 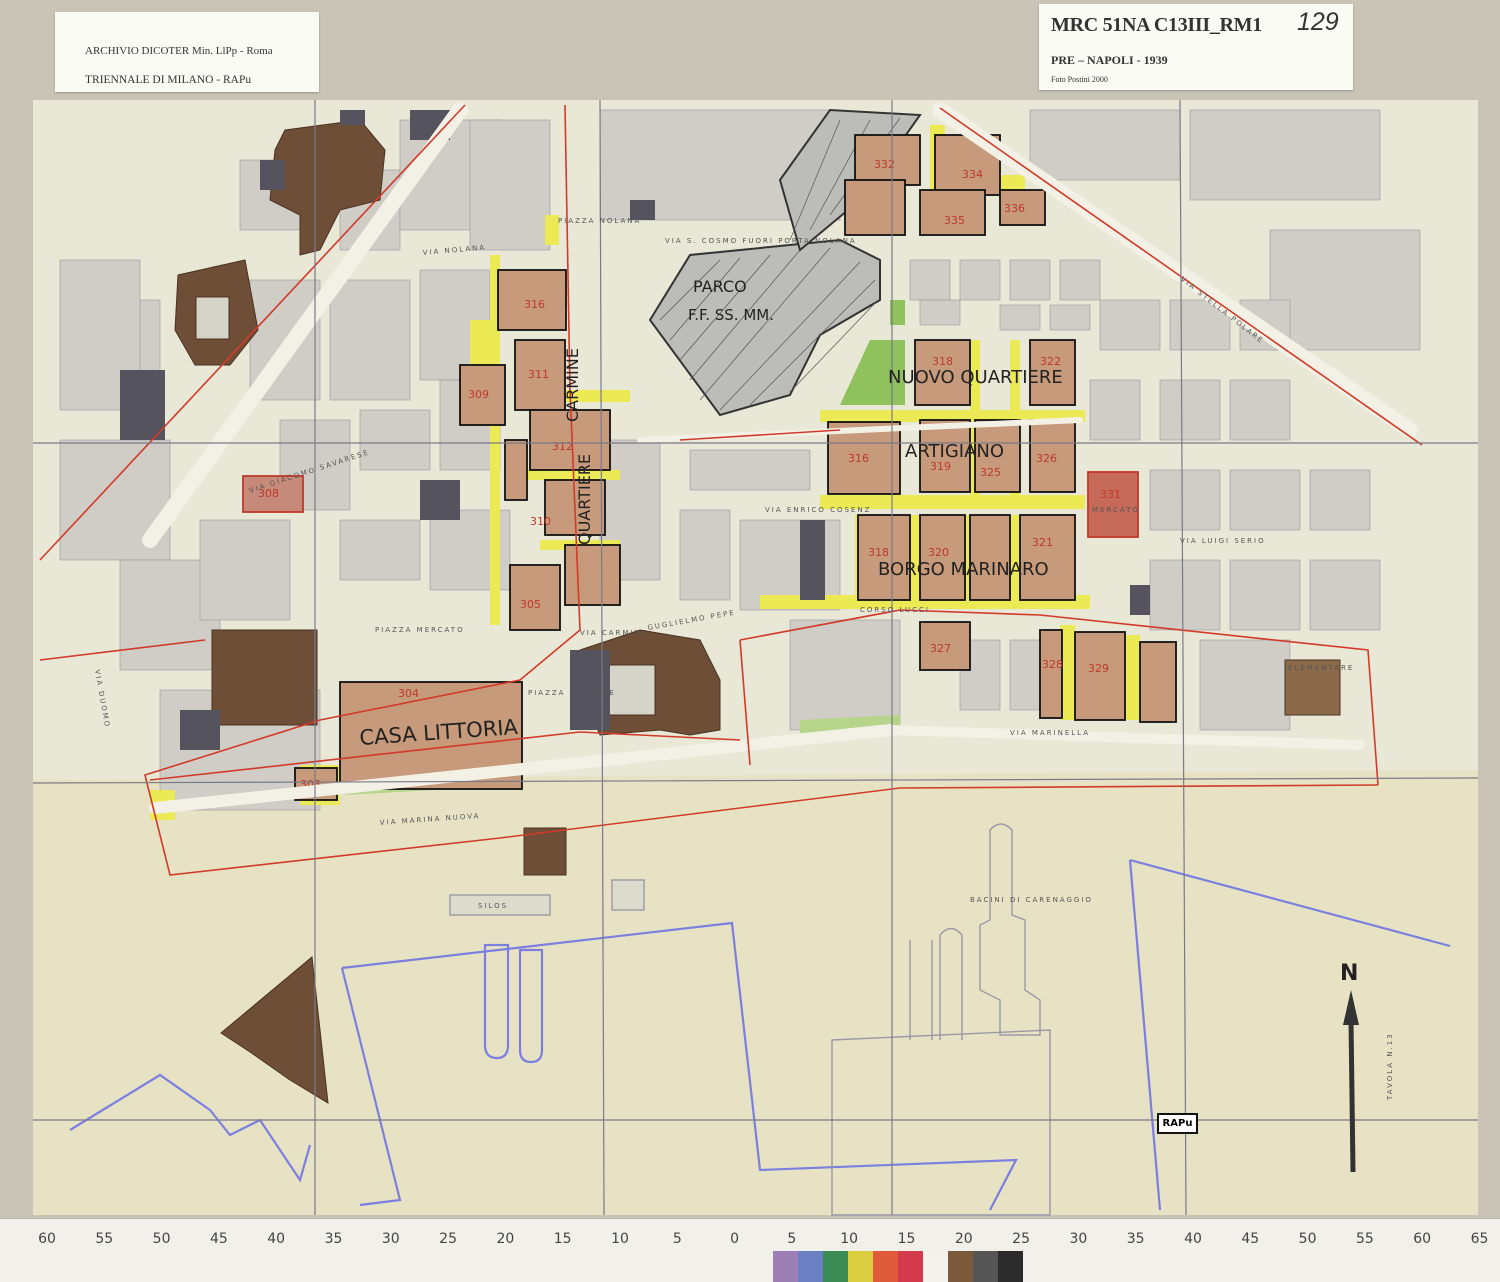 What do you see at coordinates (538, 374) in the screenshot?
I see `block-311: 311` at bounding box center [538, 374].